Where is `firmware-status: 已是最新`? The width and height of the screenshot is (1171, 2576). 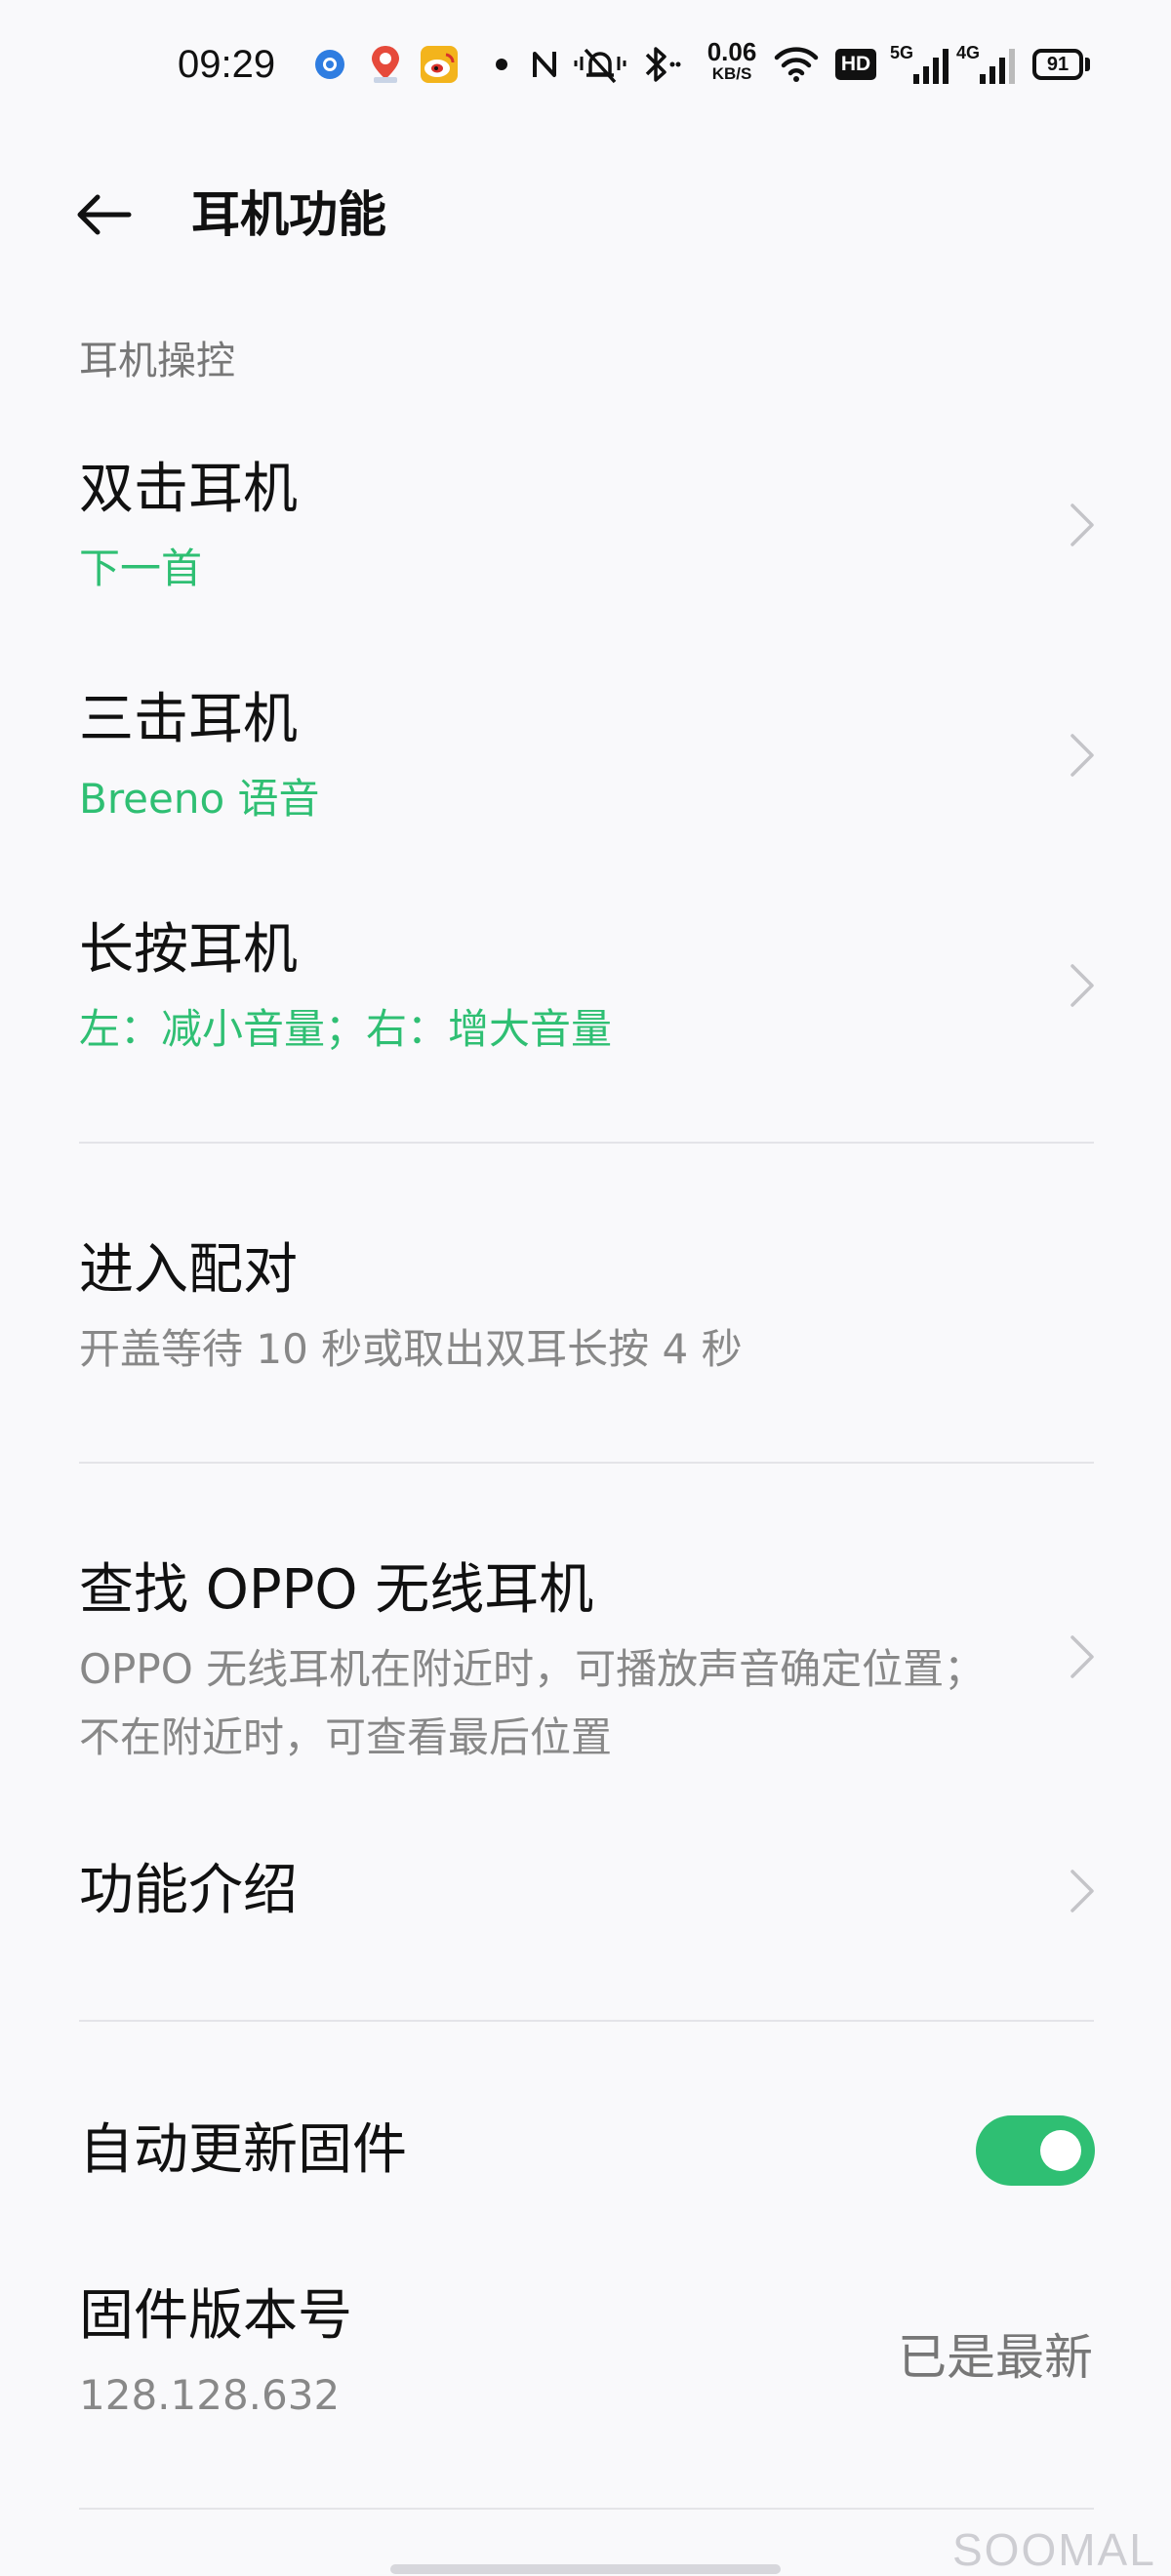 firmware-status: 已是最新 is located at coordinates (995, 2357).